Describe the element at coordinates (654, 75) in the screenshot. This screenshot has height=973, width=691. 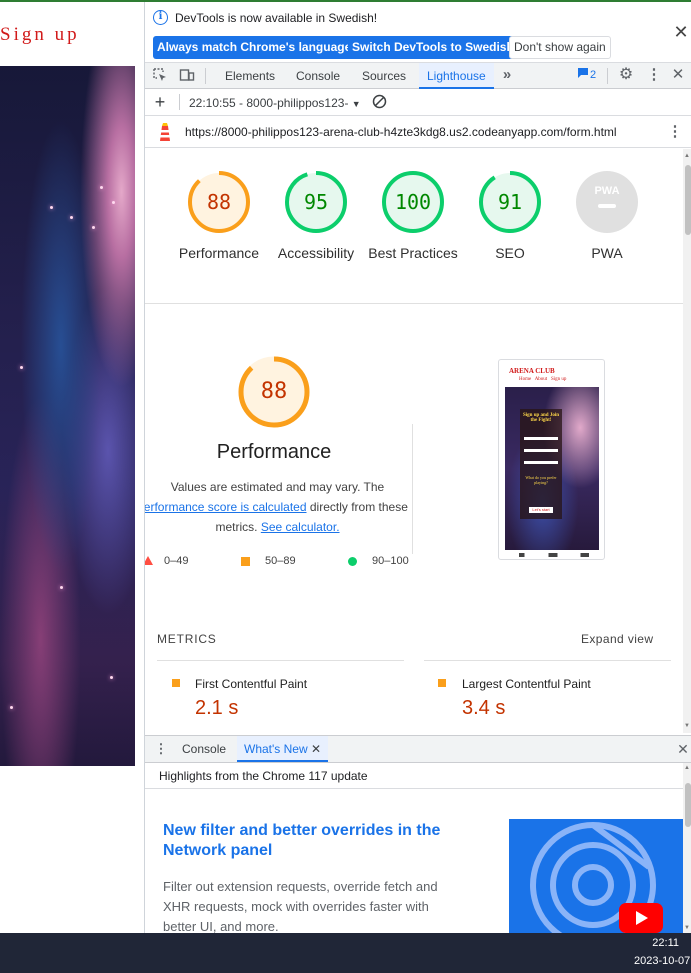
I see `more-options-icon: ⋮` at that location.